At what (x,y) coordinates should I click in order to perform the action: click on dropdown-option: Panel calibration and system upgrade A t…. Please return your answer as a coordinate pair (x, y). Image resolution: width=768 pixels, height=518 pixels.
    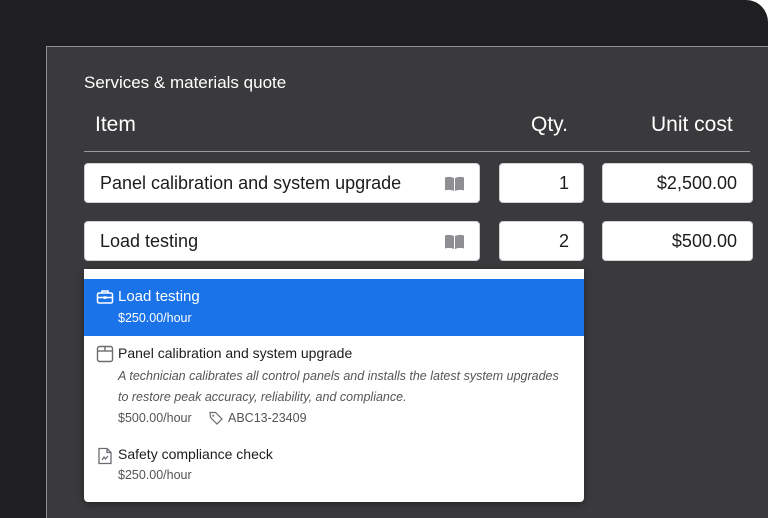
    Looking at the image, I should click on (334, 391).